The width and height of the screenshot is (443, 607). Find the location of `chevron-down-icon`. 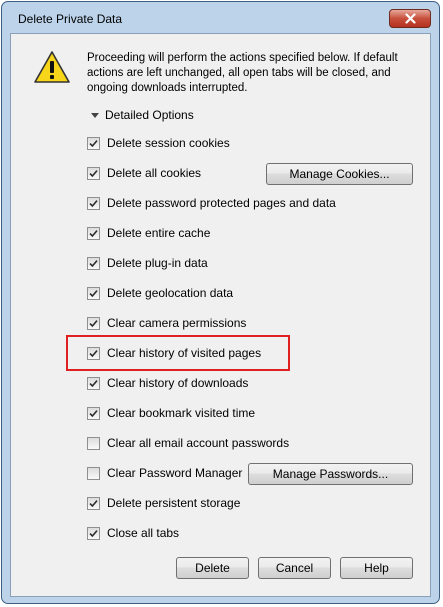

chevron-down-icon is located at coordinates (95, 115).